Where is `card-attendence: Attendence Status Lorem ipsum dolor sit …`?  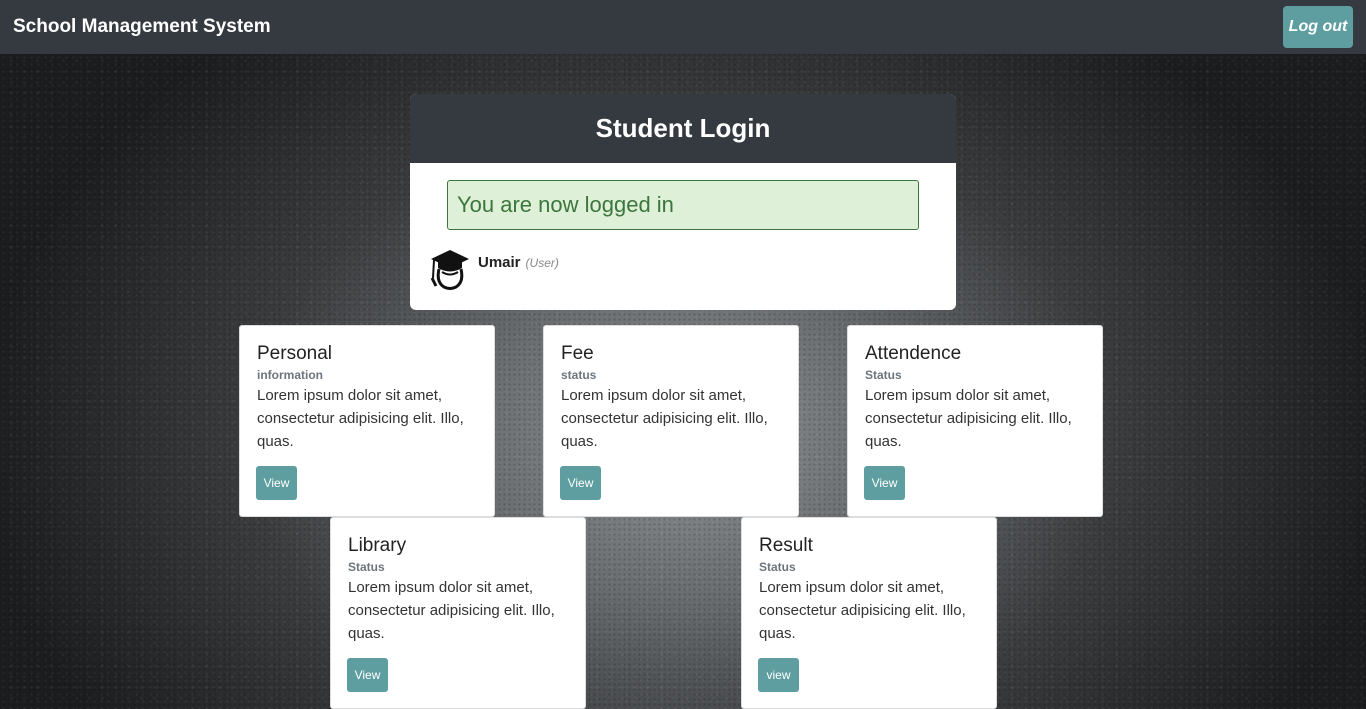 card-attendence: Attendence Status Lorem ipsum dolor sit … is located at coordinates (975, 421).